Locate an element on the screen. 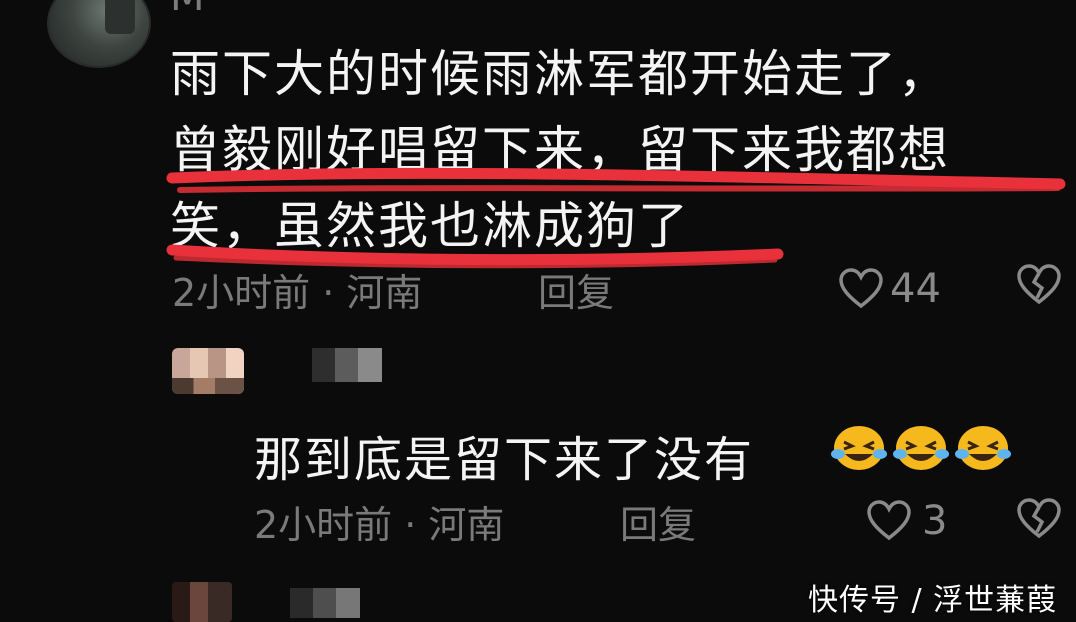 This screenshot has height=622, width=1076. like-button: 3 is located at coordinates (906, 521).